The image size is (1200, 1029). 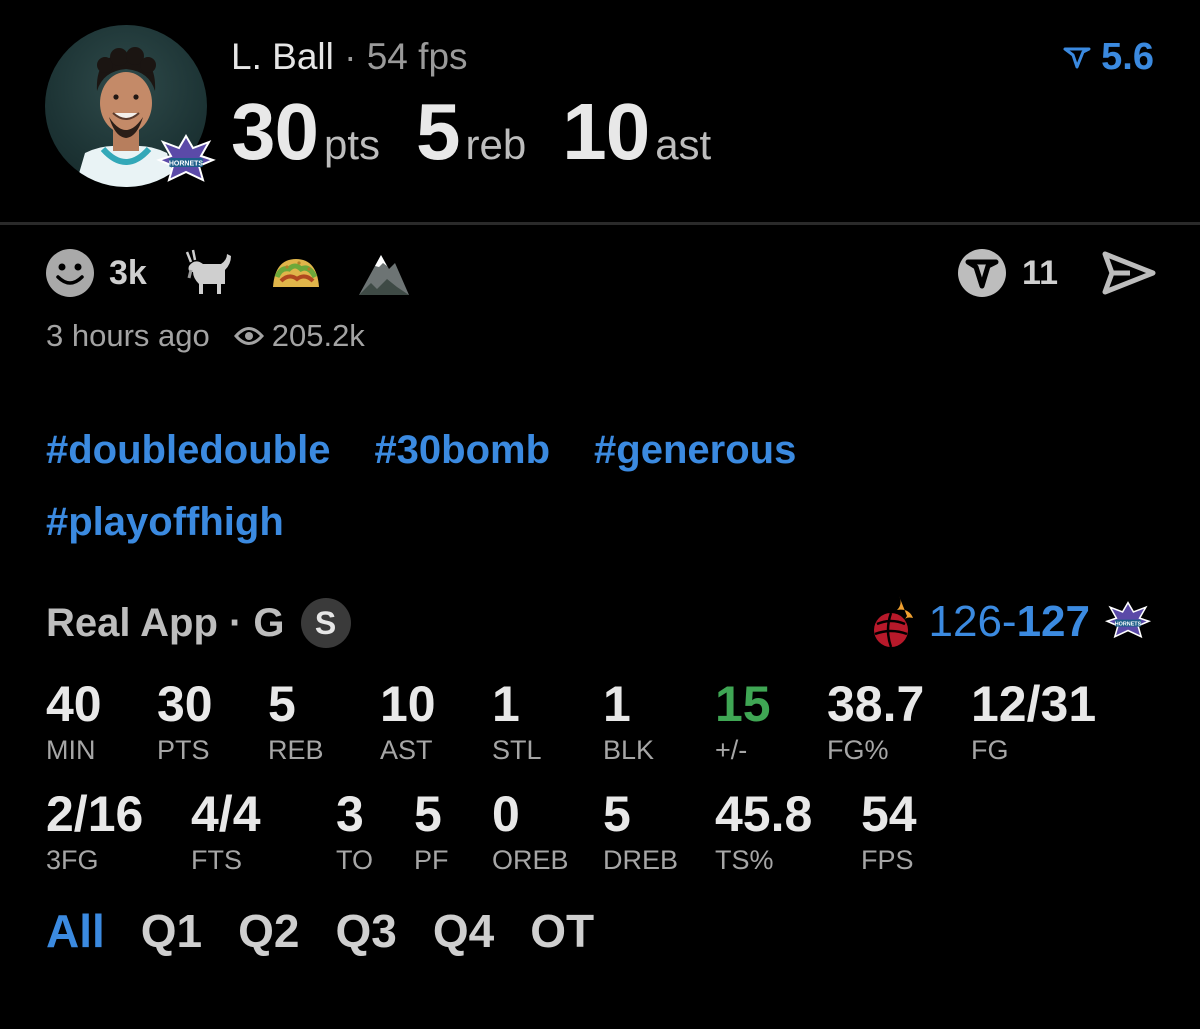 What do you see at coordinates (350, 814) in the screenshot?
I see `stat-value: 3` at bounding box center [350, 814].